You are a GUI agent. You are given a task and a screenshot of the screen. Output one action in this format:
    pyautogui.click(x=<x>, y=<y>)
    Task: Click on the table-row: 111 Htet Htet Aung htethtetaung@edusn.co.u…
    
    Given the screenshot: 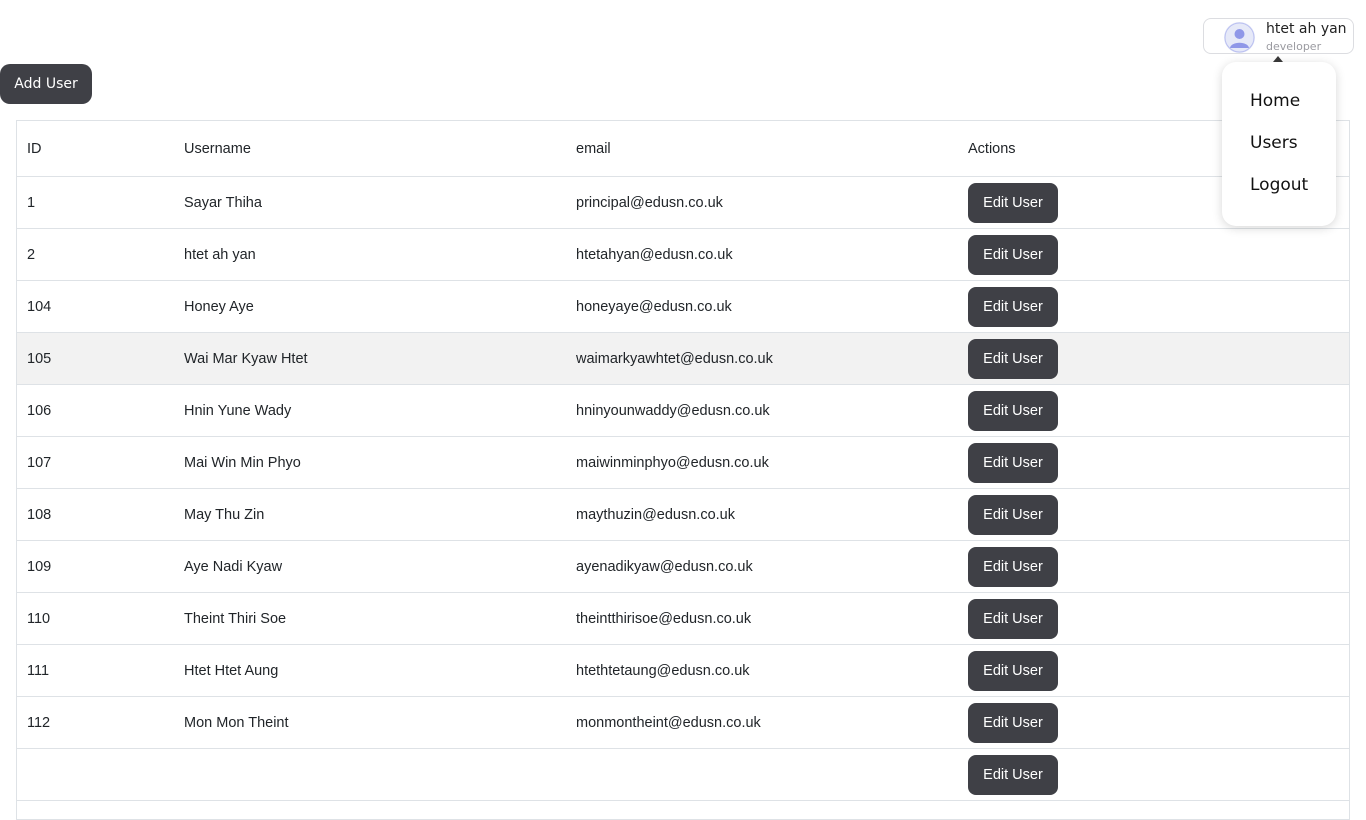 What is the action you would take?
    pyautogui.click(x=683, y=670)
    